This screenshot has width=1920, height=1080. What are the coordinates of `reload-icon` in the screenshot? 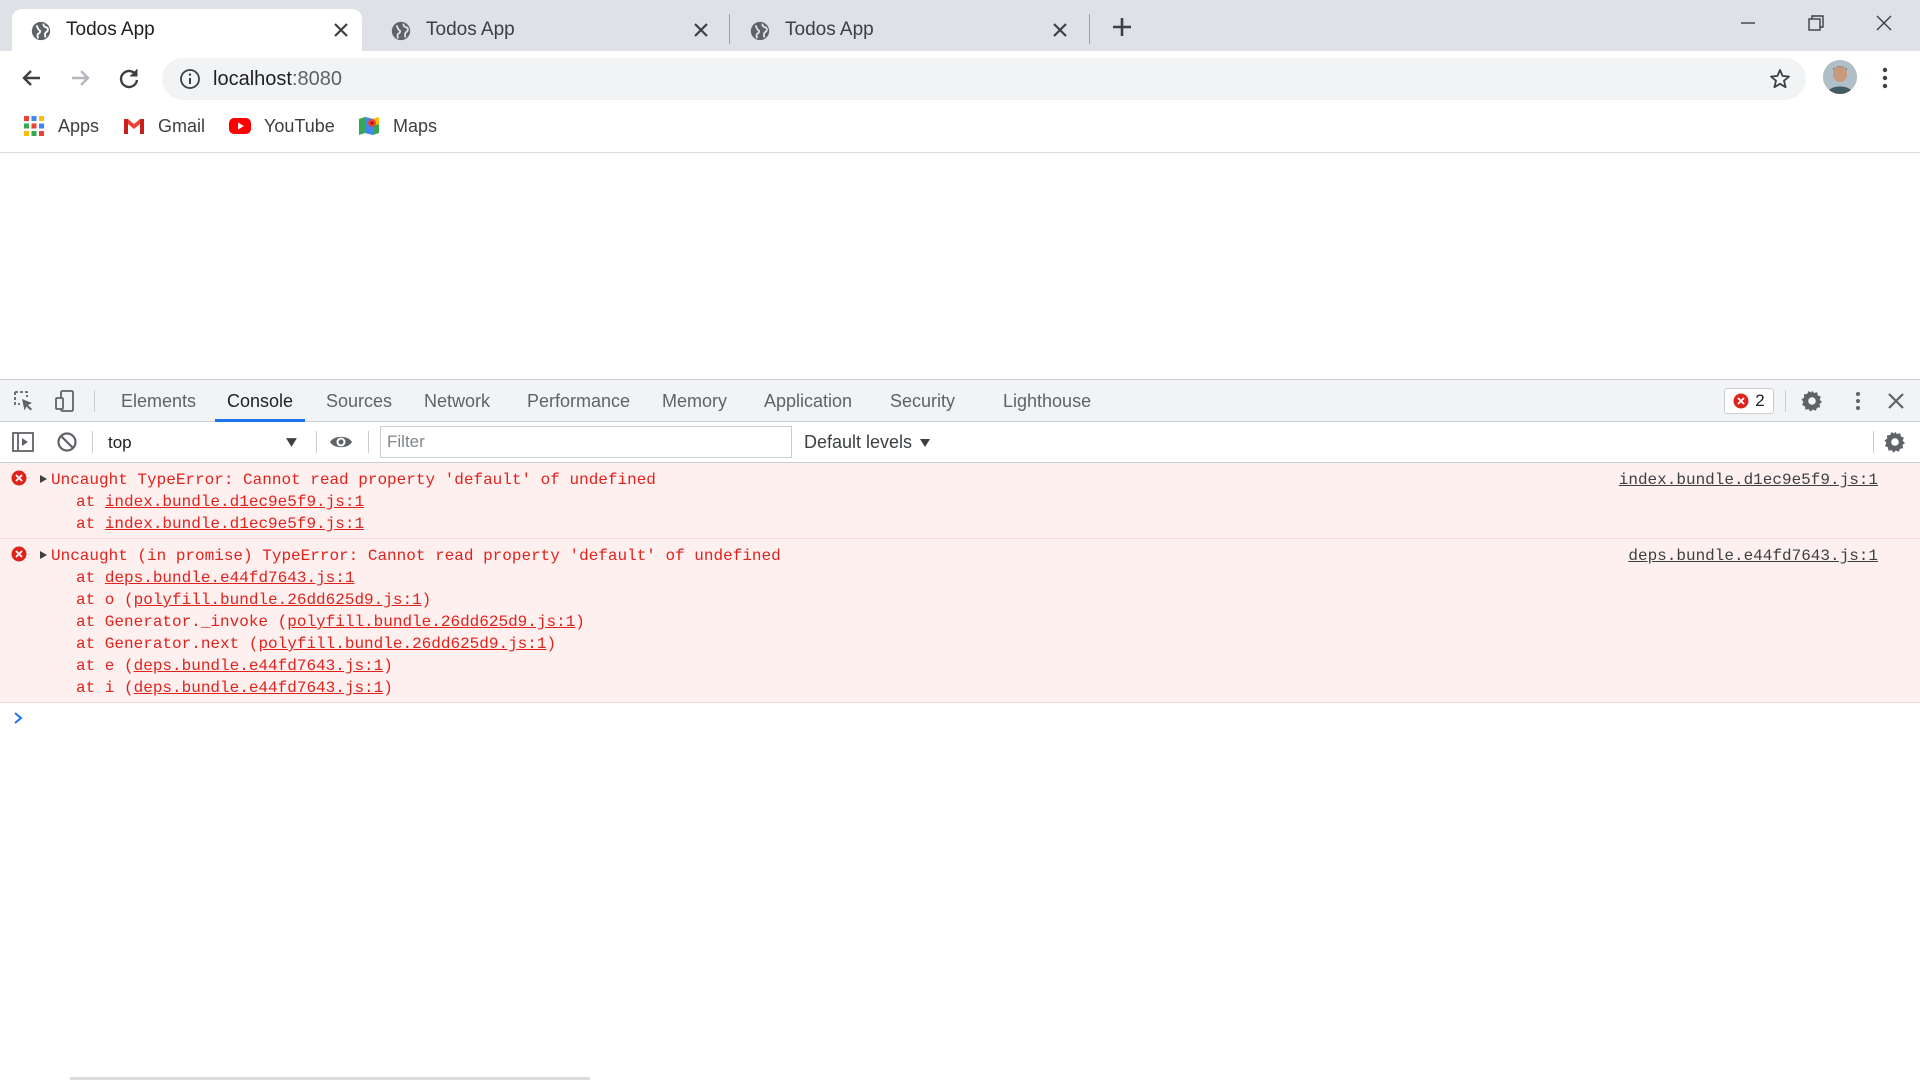 It's located at (129, 78).